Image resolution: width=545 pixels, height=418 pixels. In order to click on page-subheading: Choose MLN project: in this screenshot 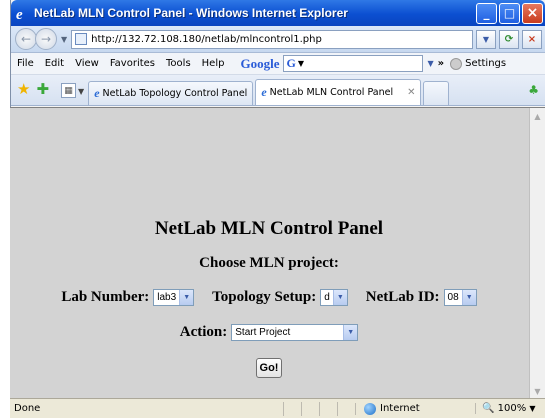, I will do `click(269, 263)`.